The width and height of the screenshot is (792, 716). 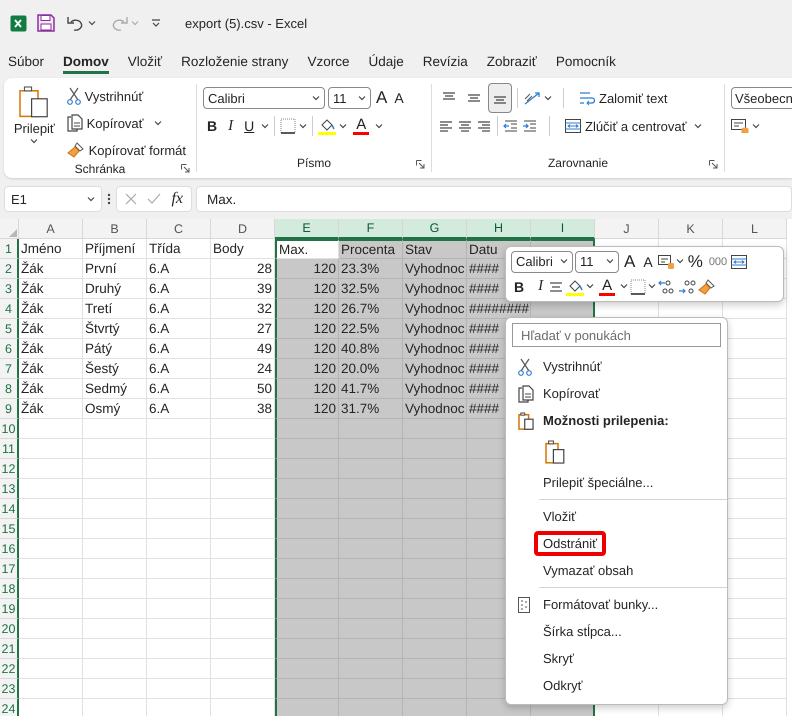 I want to click on column-header: J, so click(x=627, y=229).